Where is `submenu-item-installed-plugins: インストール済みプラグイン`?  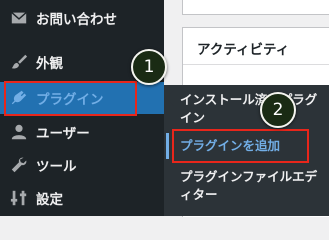
submenu-item-installed-plugins: インストール済みプラグイン is located at coordinates (252, 109).